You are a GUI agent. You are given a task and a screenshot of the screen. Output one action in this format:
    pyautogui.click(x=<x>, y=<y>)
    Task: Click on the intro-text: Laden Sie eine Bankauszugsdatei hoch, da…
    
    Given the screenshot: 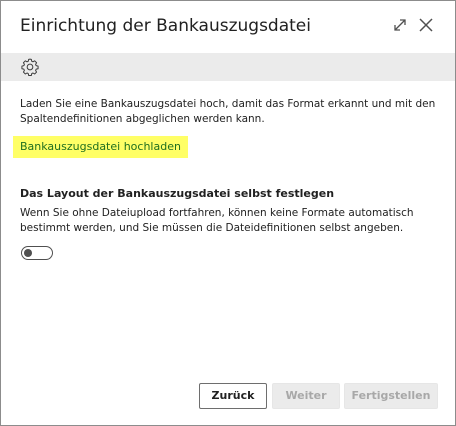 What is the action you would take?
    pyautogui.click(x=228, y=111)
    